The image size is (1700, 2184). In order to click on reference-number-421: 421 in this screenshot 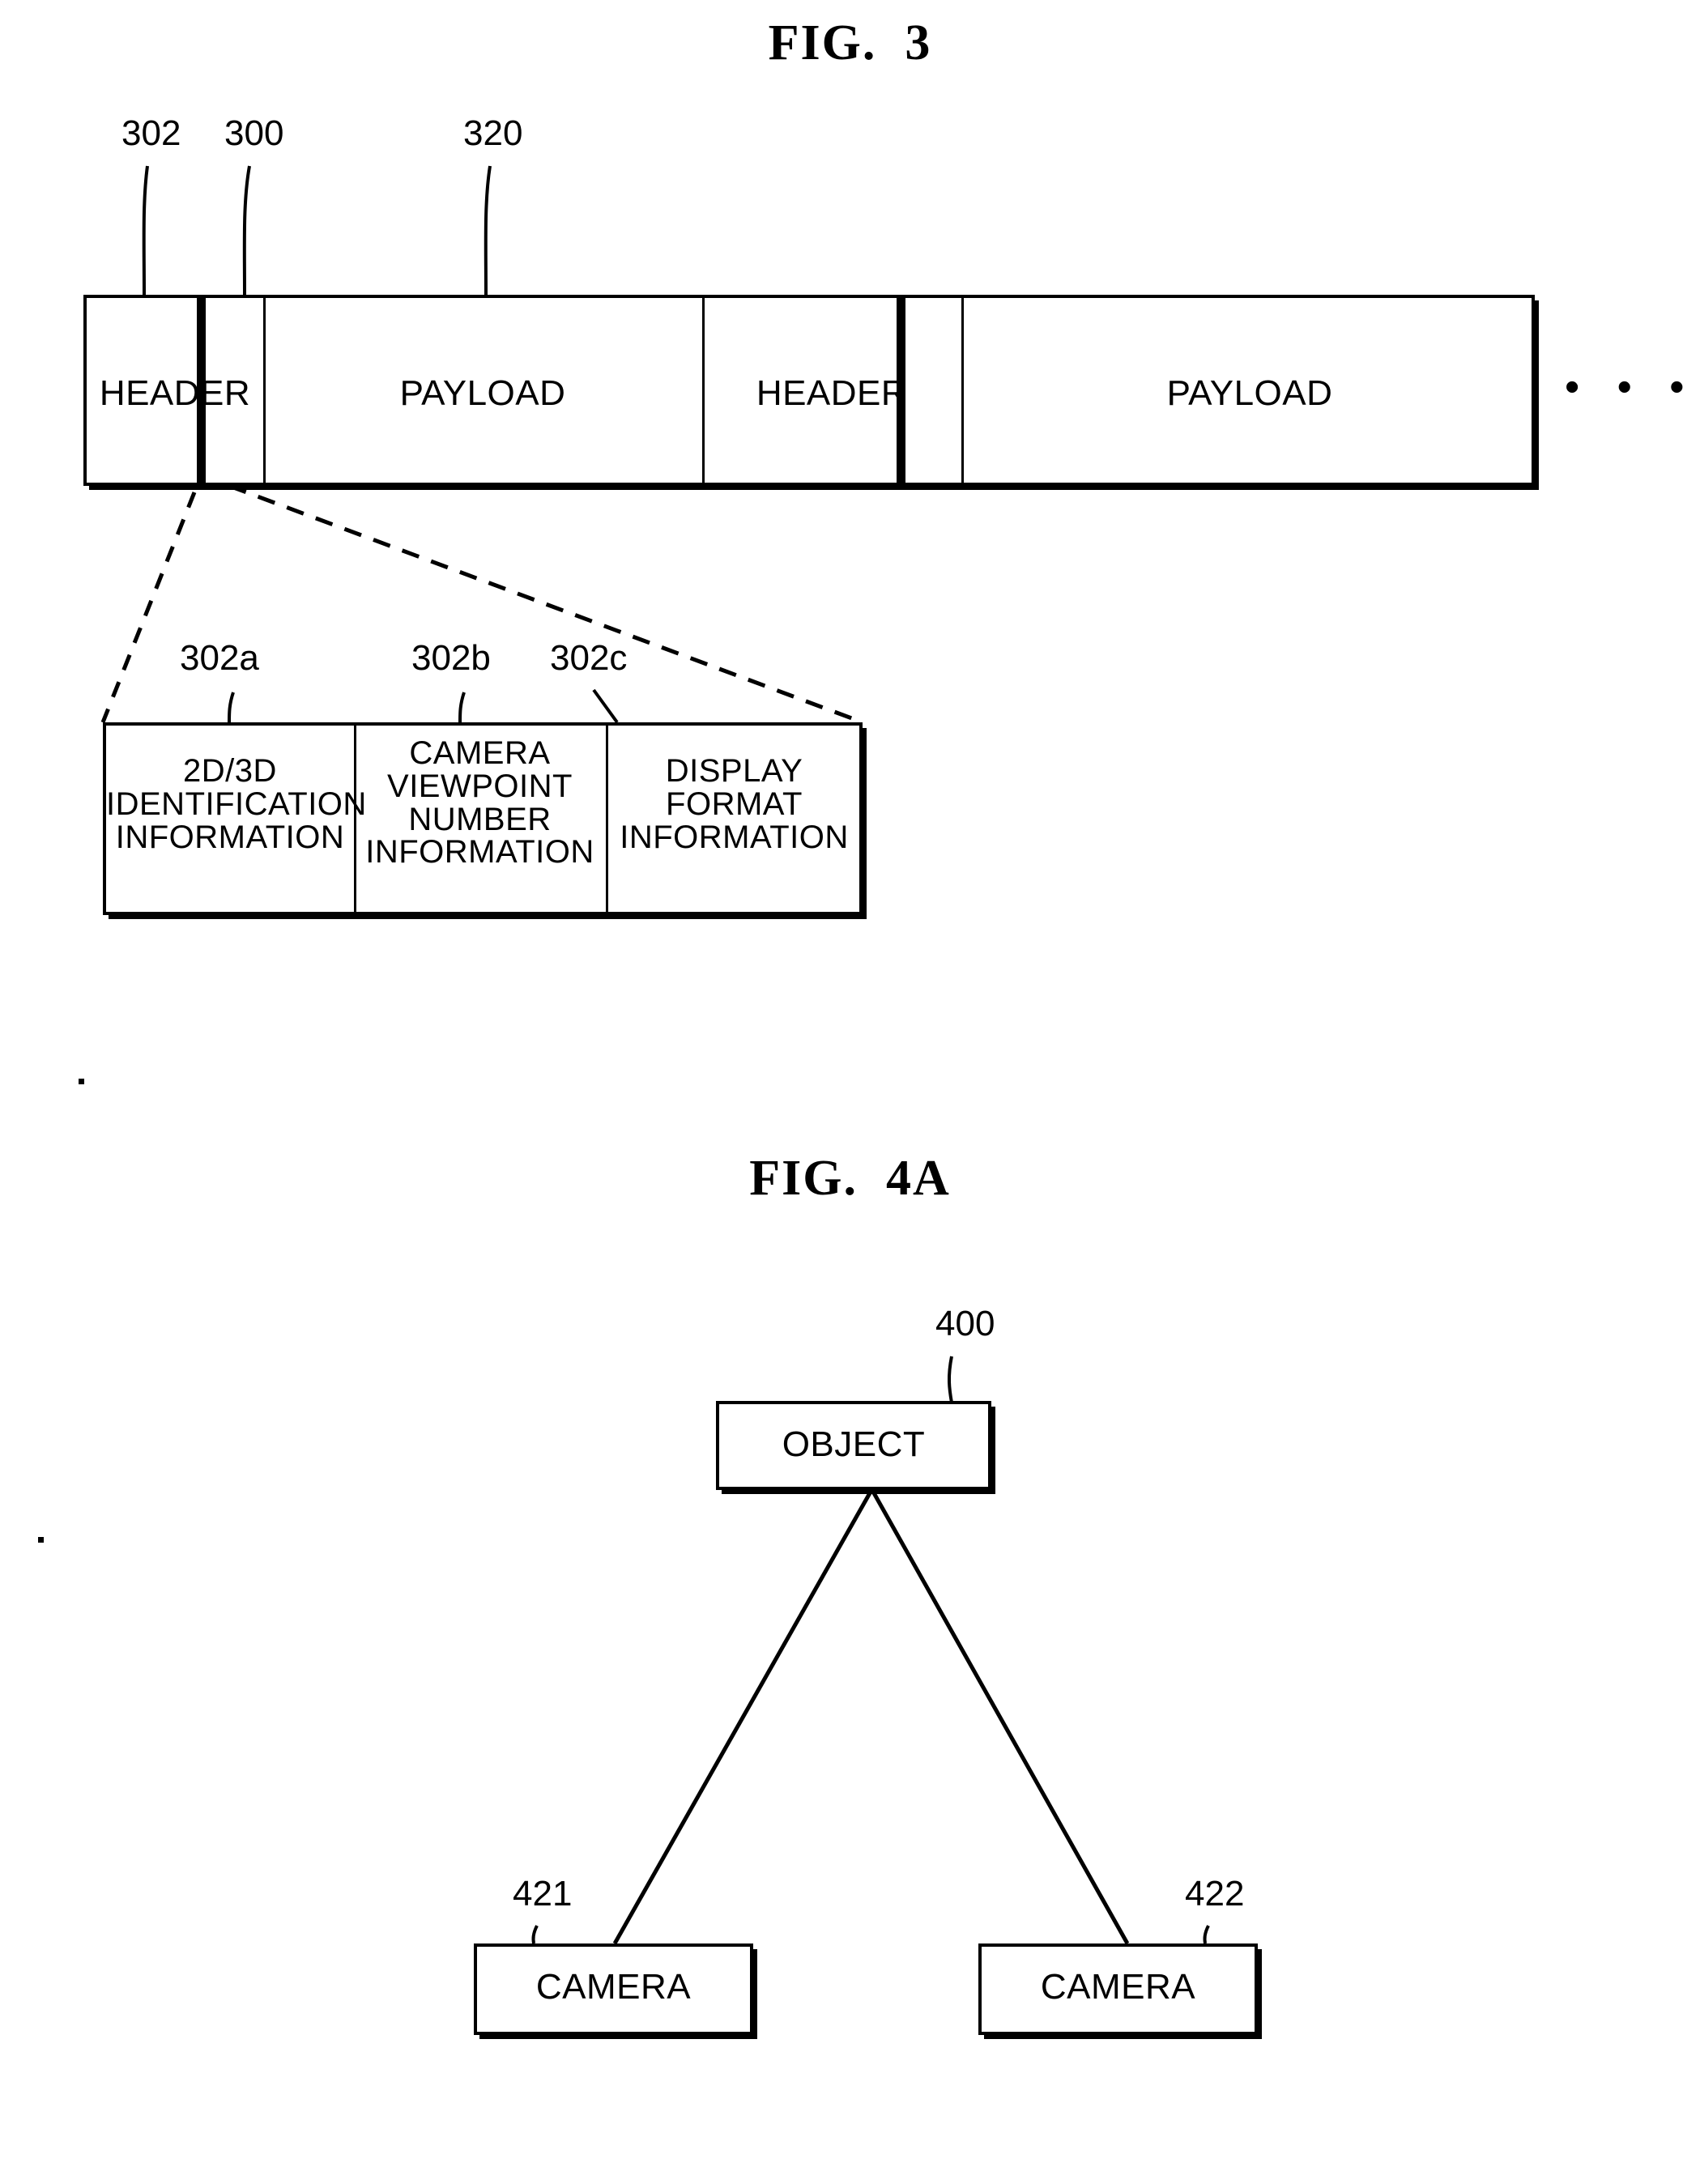, I will do `click(543, 1894)`.